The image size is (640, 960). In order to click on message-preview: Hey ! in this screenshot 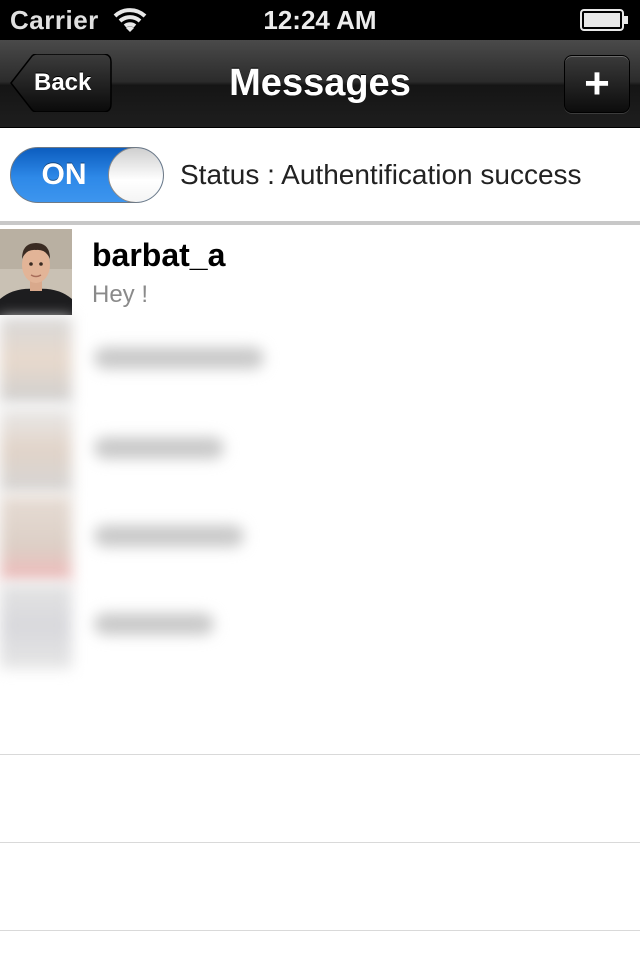, I will do `click(120, 294)`.